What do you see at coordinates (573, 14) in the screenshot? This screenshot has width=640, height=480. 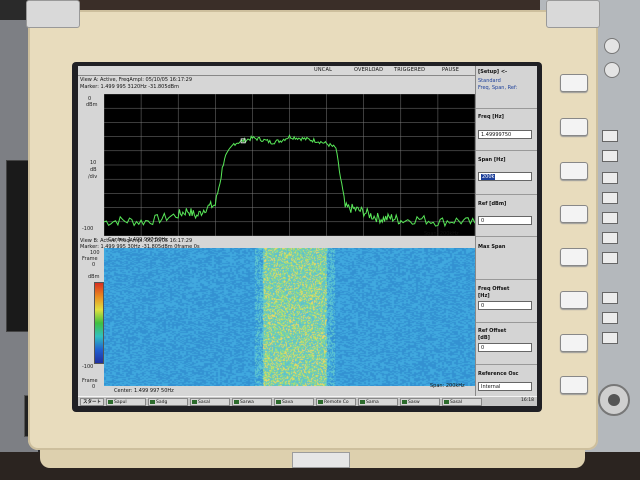 I see `bezel-latch-right` at bounding box center [573, 14].